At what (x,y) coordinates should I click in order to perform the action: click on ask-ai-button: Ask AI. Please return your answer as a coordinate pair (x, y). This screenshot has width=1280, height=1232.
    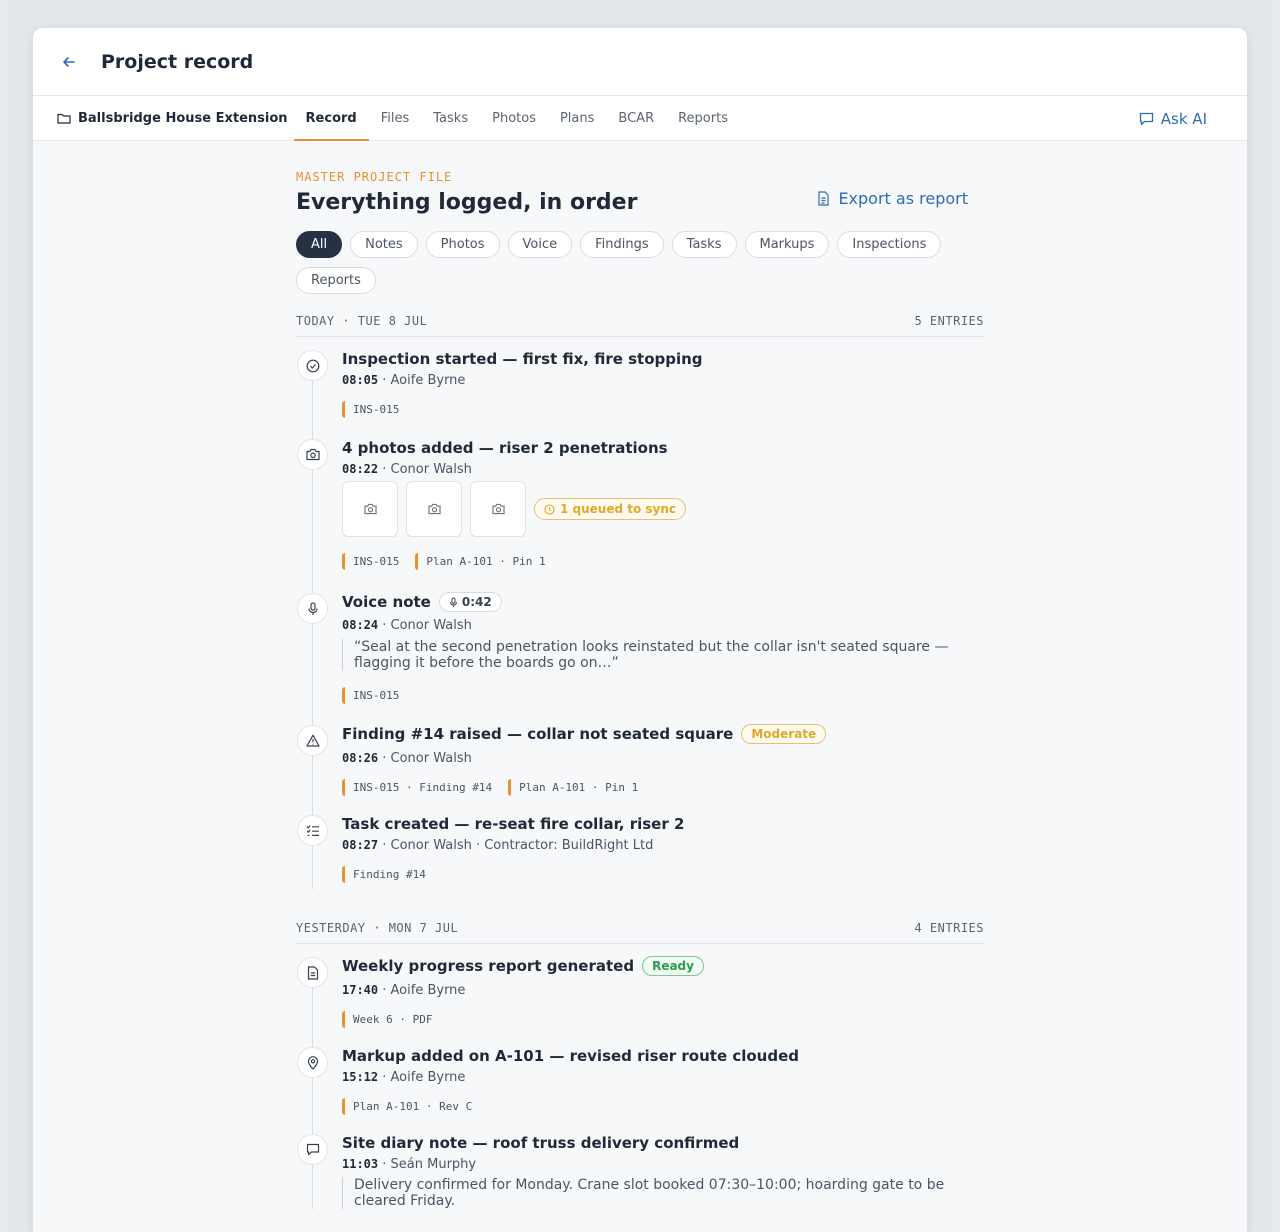
    Looking at the image, I should click on (1173, 118).